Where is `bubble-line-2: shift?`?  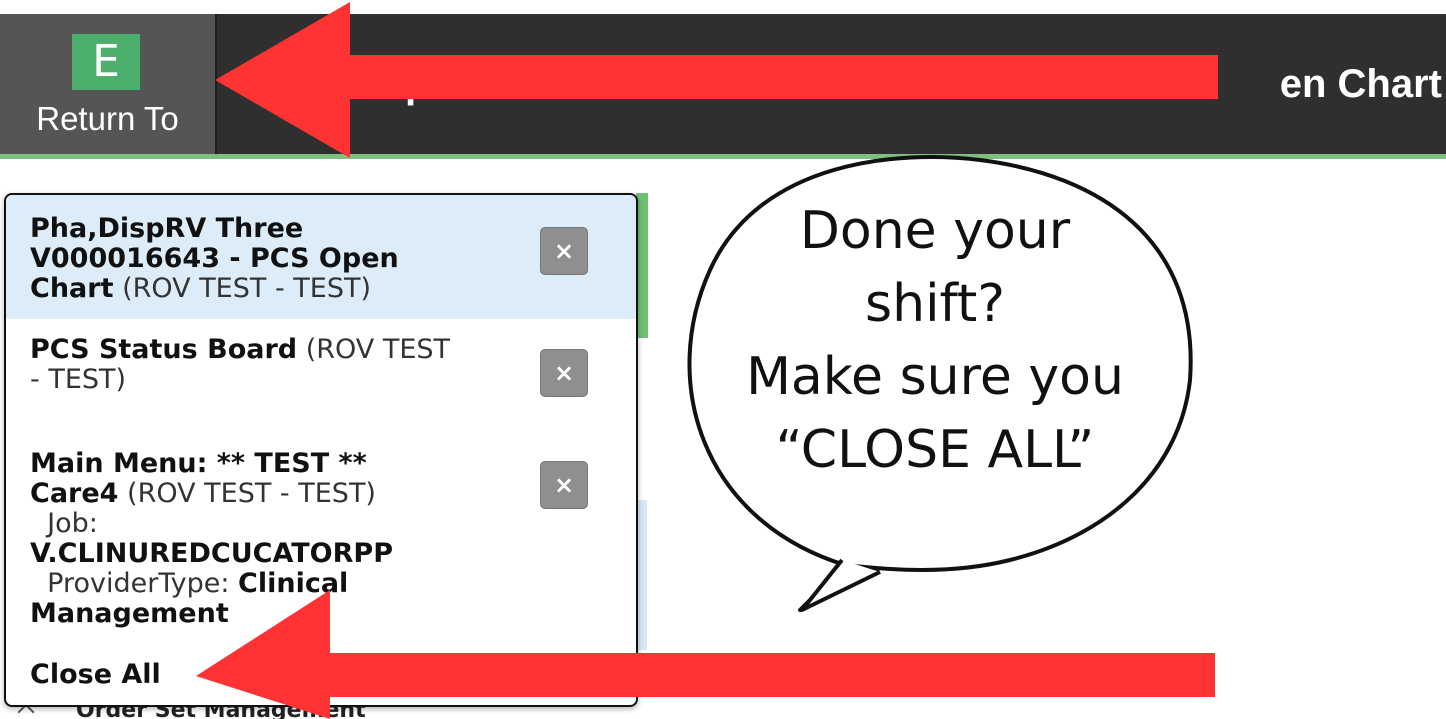 bubble-line-2: shift? is located at coordinates (935, 304).